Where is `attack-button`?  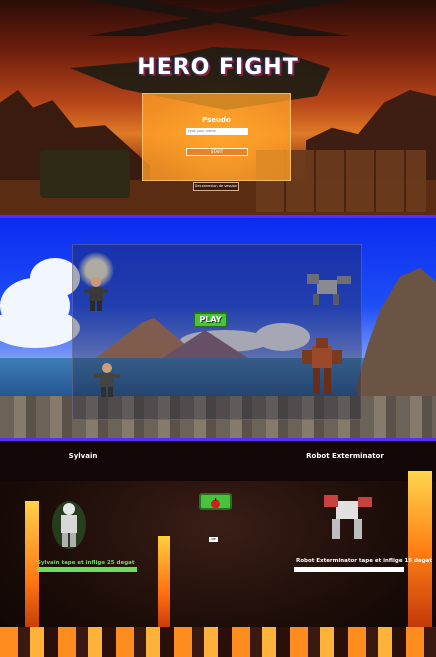
attack-button is located at coordinates (215, 501).